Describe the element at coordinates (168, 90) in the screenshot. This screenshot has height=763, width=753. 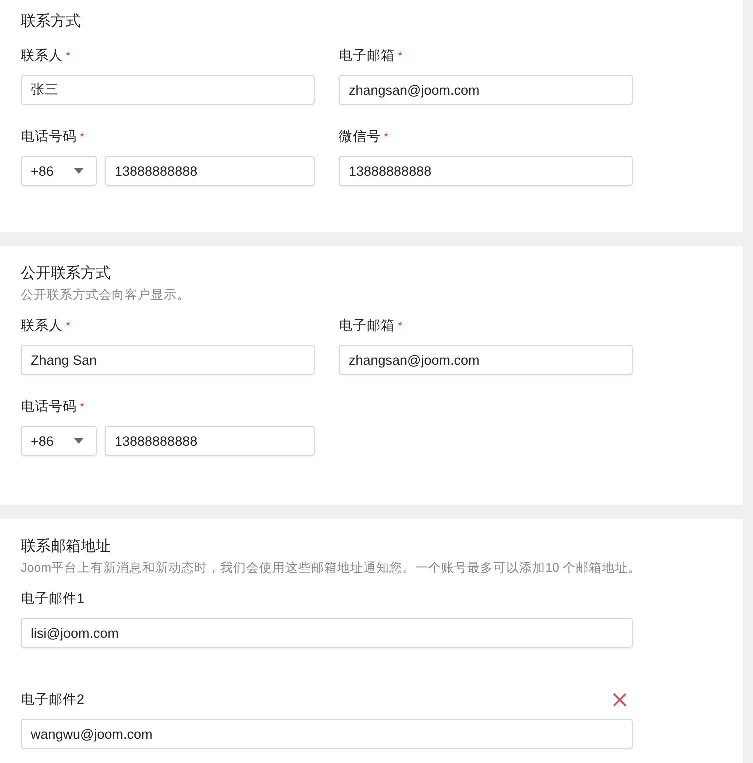
I see `input-field: 张三` at that location.